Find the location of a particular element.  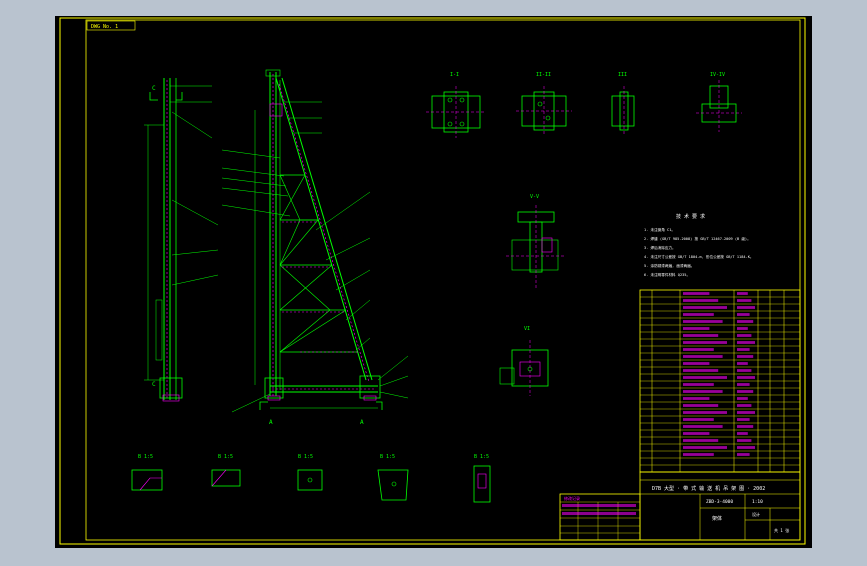

middle-section-label-2: VI is located at coordinates (527, 329).